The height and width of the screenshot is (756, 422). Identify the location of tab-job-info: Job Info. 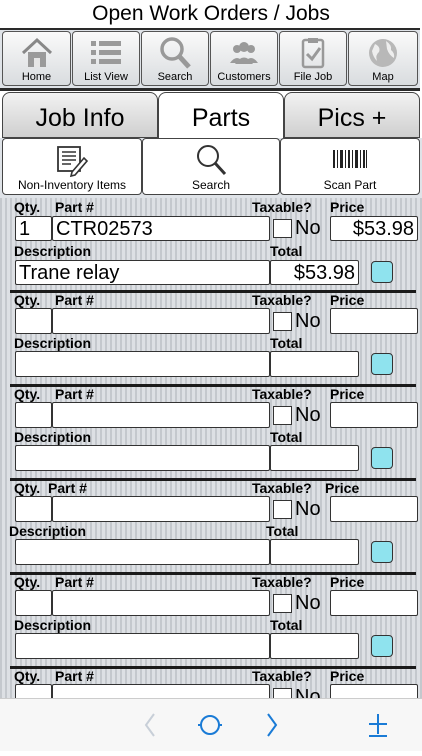
(80, 115).